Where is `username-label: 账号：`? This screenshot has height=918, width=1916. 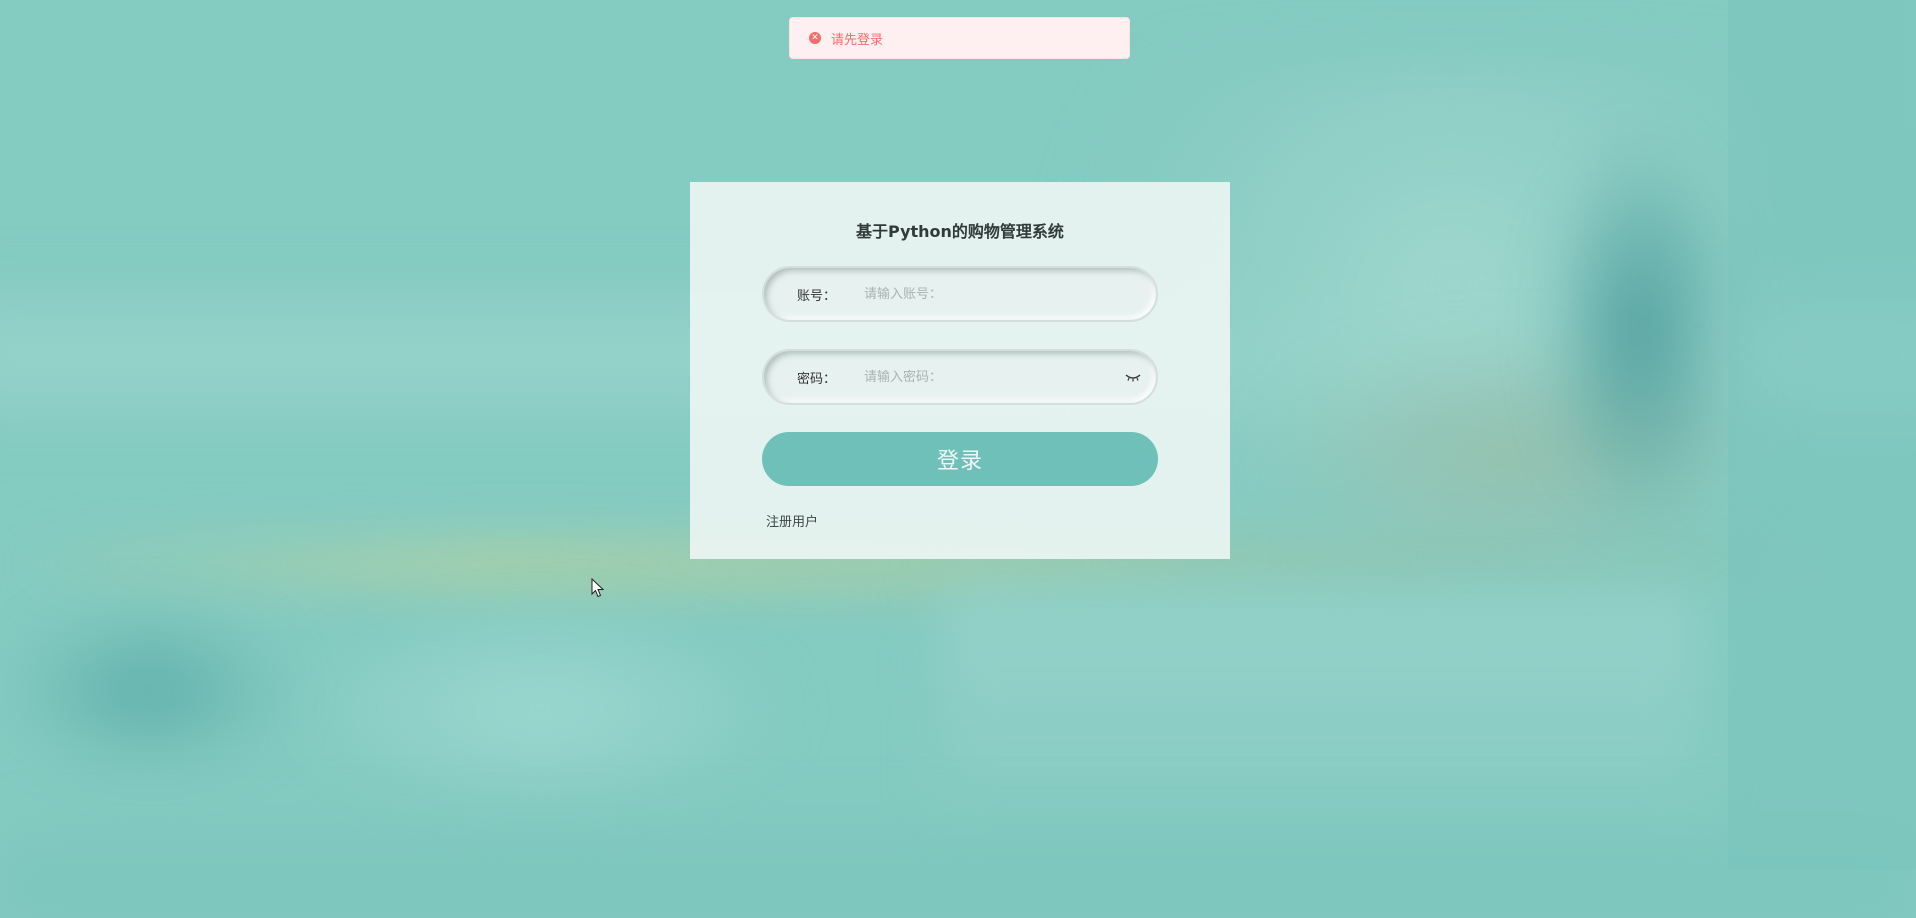 username-label: 账号： is located at coordinates (816, 296).